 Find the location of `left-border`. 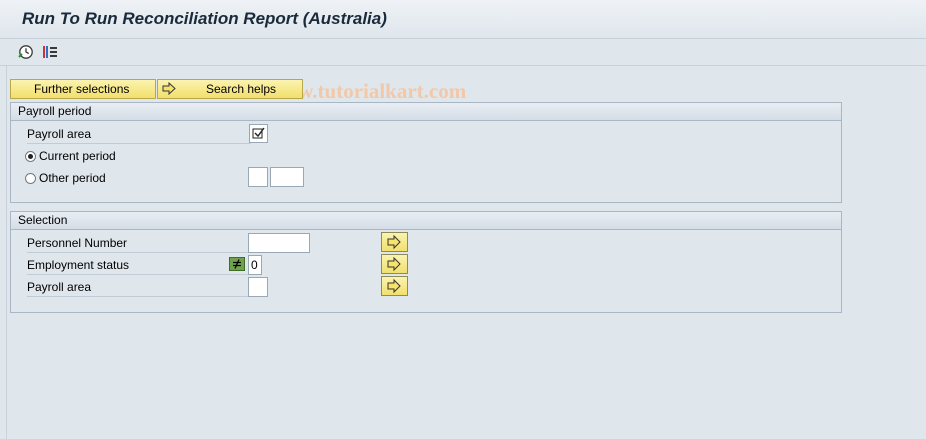

left-border is located at coordinates (6, 252).